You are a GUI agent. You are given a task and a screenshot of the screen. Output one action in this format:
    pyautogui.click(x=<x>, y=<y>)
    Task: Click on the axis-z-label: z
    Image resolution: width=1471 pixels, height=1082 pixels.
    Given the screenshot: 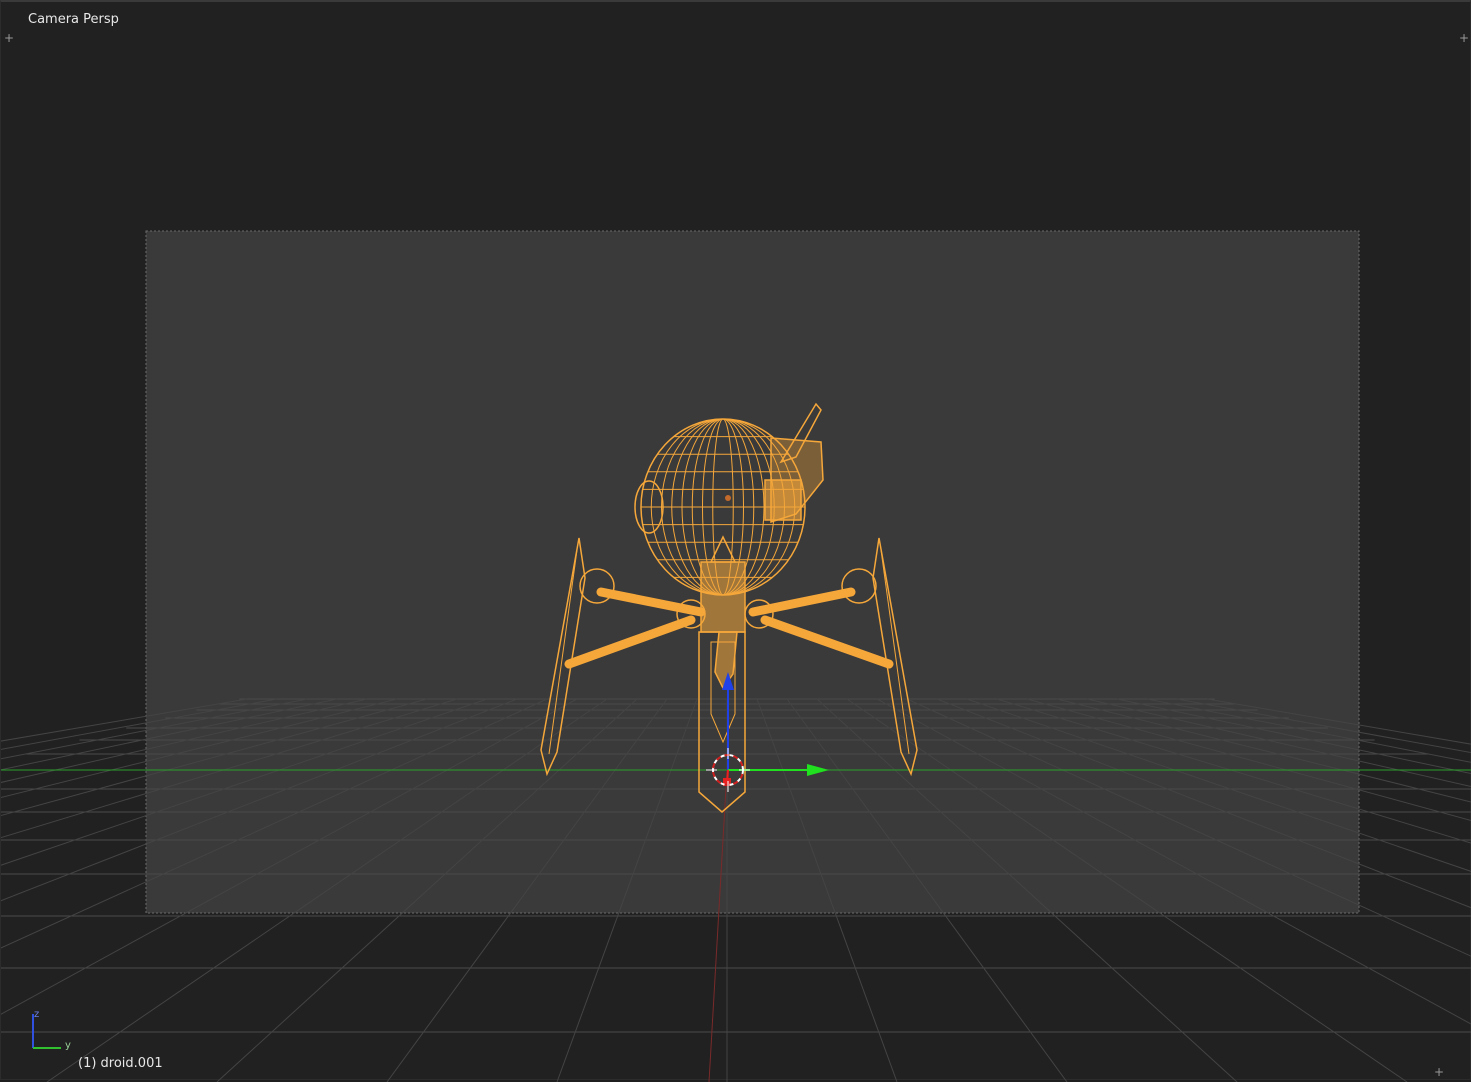 What is the action you would take?
    pyautogui.click(x=36, y=1014)
    